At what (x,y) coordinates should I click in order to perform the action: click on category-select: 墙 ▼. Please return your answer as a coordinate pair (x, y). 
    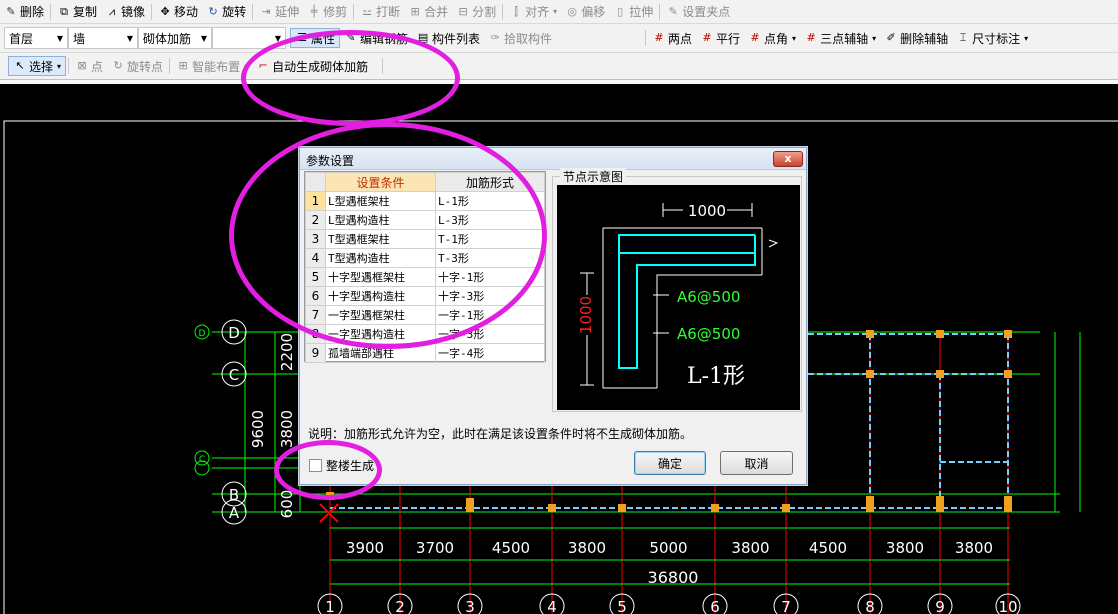
    Looking at the image, I should click on (103, 38).